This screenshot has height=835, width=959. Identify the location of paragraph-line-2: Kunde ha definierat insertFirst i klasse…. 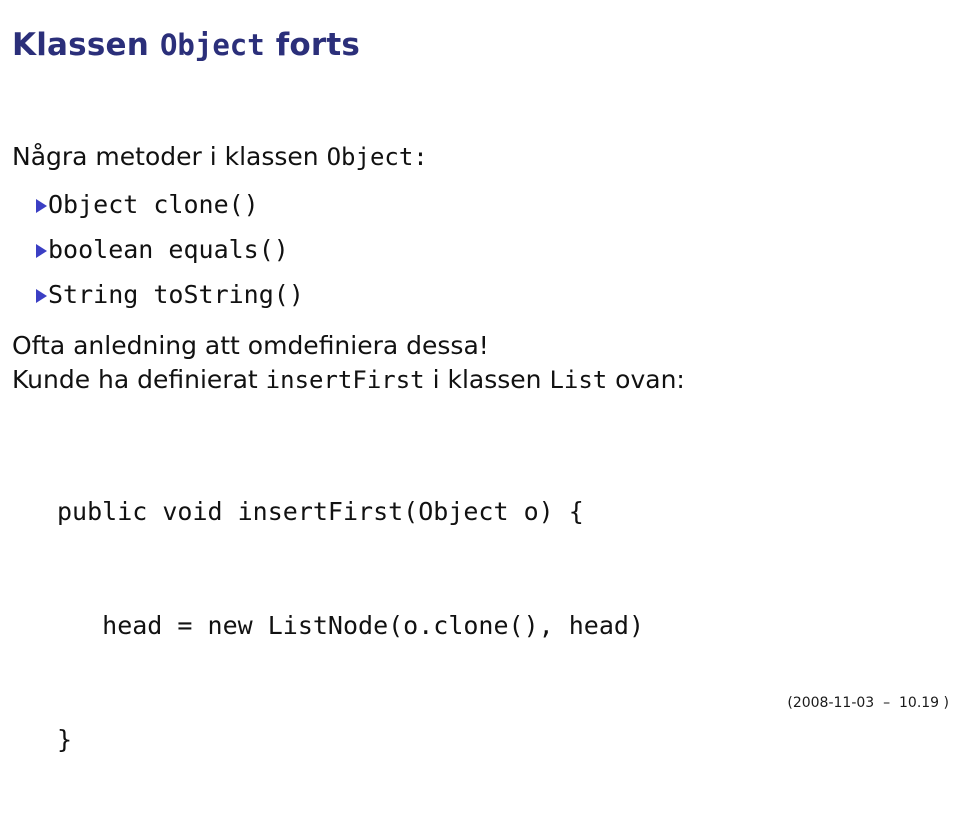
(477, 380).